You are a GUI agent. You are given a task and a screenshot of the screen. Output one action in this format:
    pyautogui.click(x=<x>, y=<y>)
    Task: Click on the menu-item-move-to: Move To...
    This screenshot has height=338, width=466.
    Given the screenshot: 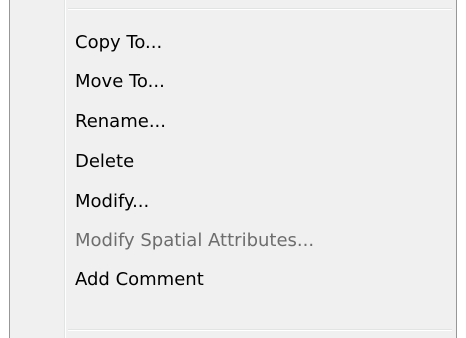 What is the action you would take?
    pyautogui.click(x=259, y=82)
    